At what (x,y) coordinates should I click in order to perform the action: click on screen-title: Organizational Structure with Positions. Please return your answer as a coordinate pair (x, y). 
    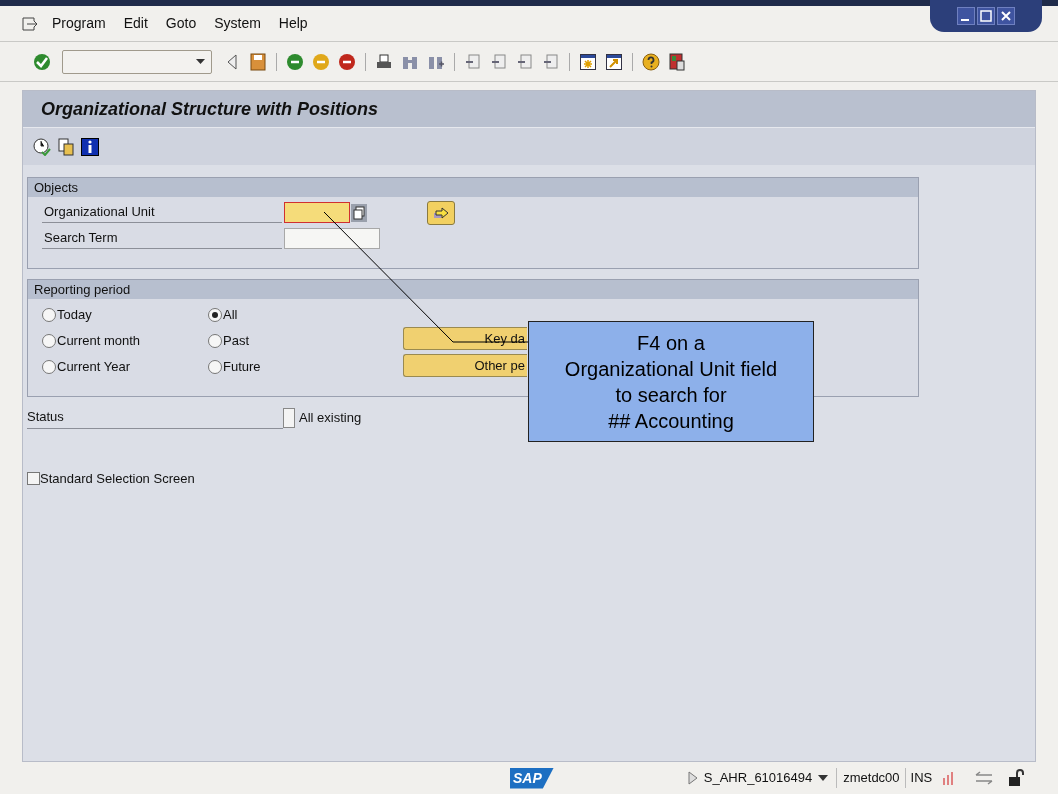
    Looking at the image, I should click on (210, 109).